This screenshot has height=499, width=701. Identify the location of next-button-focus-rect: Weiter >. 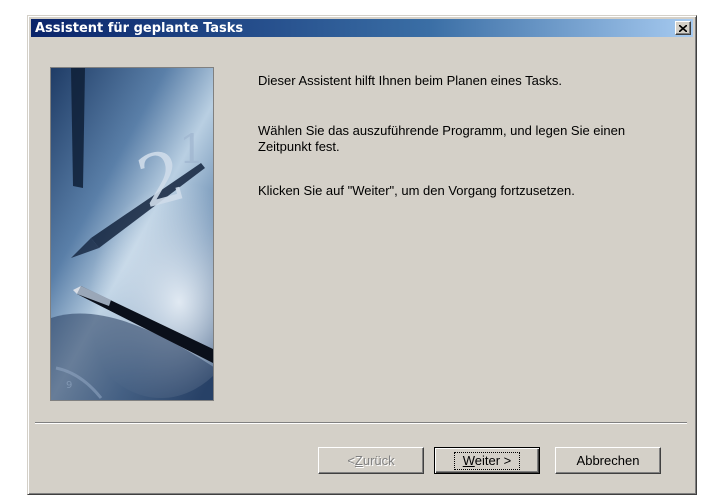
(487, 460).